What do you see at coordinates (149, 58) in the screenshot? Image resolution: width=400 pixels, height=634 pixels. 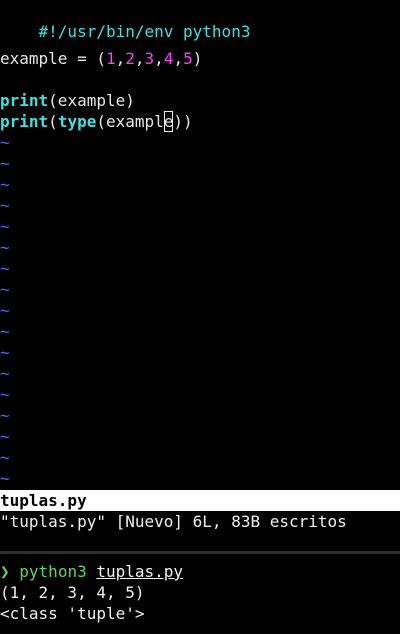 I see `tuple-number: 3` at bounding box center [149, 58].